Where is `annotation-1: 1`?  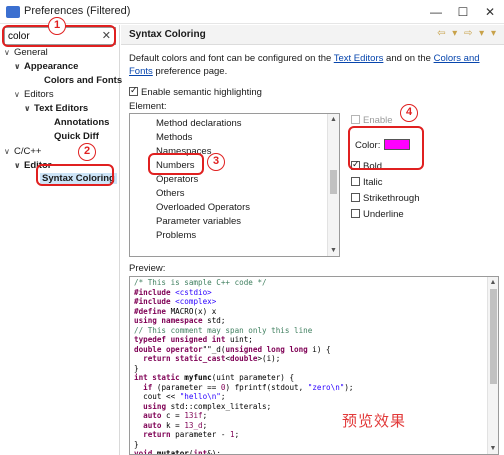
annotation-1: 1 is located at coordinates (57, 26).